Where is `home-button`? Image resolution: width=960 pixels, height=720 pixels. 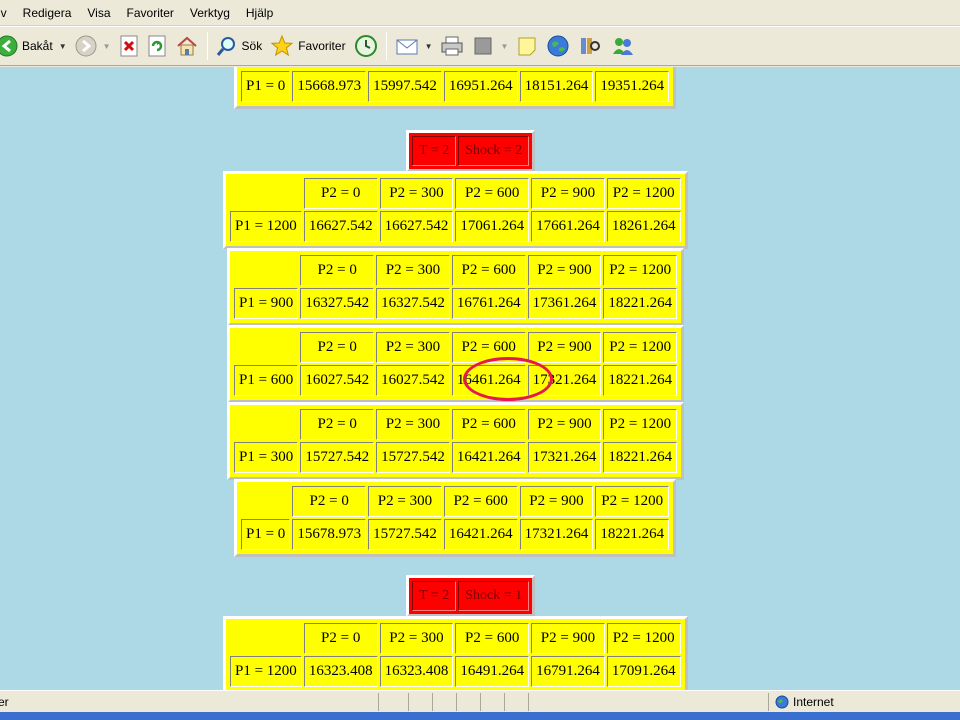
home-button is located at coordinates (187, 46).